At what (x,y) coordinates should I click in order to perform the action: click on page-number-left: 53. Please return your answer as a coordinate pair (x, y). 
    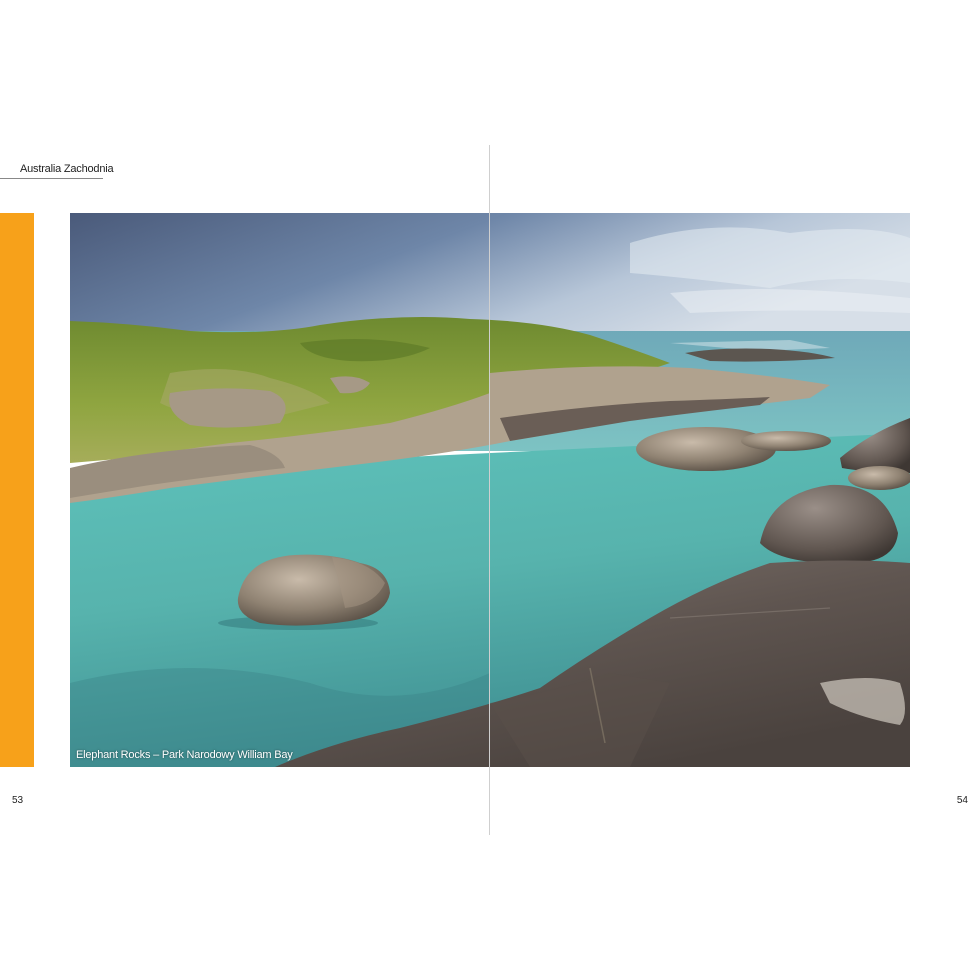
    Looking at the image, I should click on (18, 800).